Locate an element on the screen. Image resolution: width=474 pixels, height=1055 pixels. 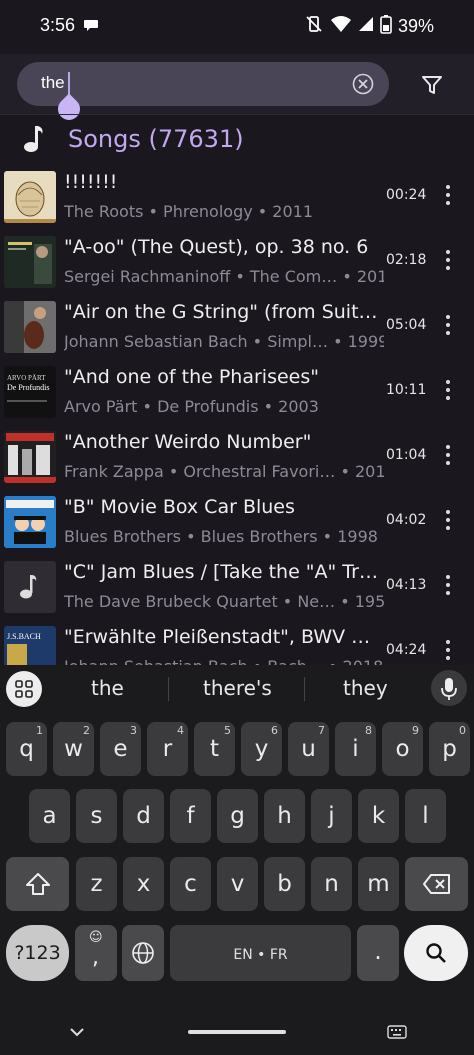
song-subtitle: The Dave Brubeck Quartet • Ne… • 1958 is located at coordinates (224, 601).